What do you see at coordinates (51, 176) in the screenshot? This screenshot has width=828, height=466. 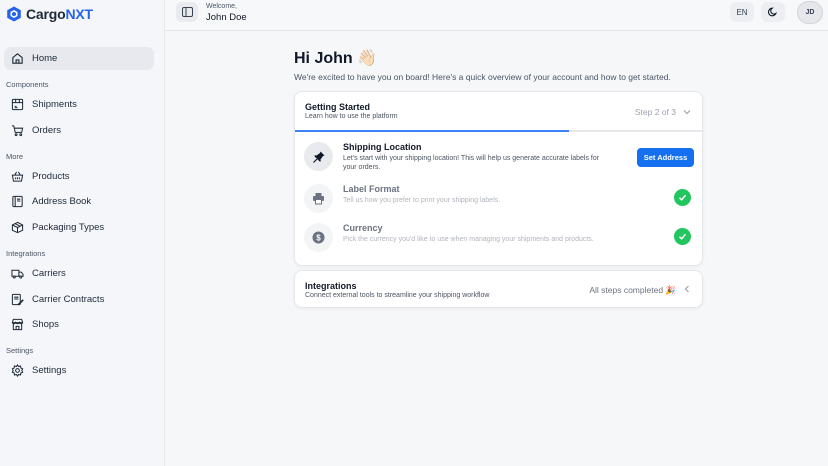 I see `sidebar-item-label: Products` at bounding box center [51, 176].